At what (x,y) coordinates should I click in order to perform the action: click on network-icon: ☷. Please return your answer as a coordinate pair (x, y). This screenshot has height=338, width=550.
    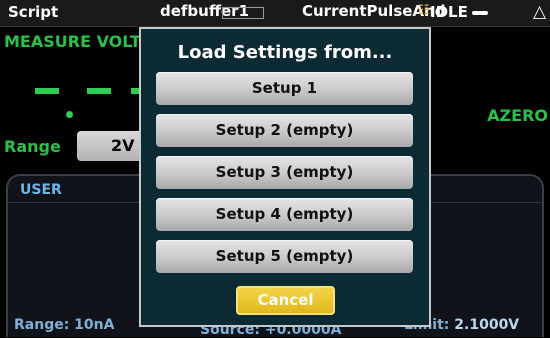
    Looking at the image, I should click on (424, 10).